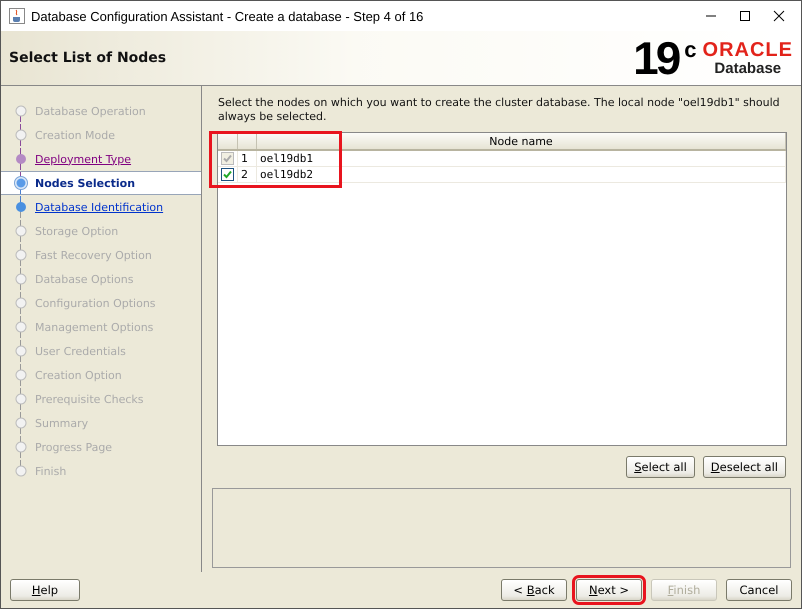 The image size is (802, 609). Describe the element at coordinates (75, 135) in the screenshot. I see `step-label: Creation Mode` at that location.